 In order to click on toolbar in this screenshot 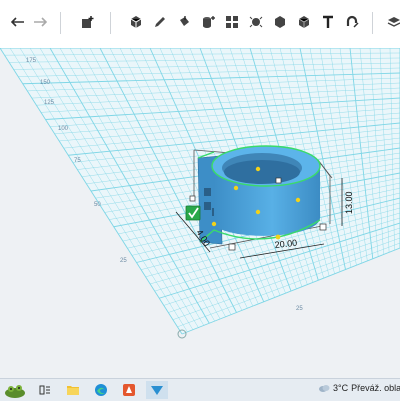, I will do `click(200, 24)`.